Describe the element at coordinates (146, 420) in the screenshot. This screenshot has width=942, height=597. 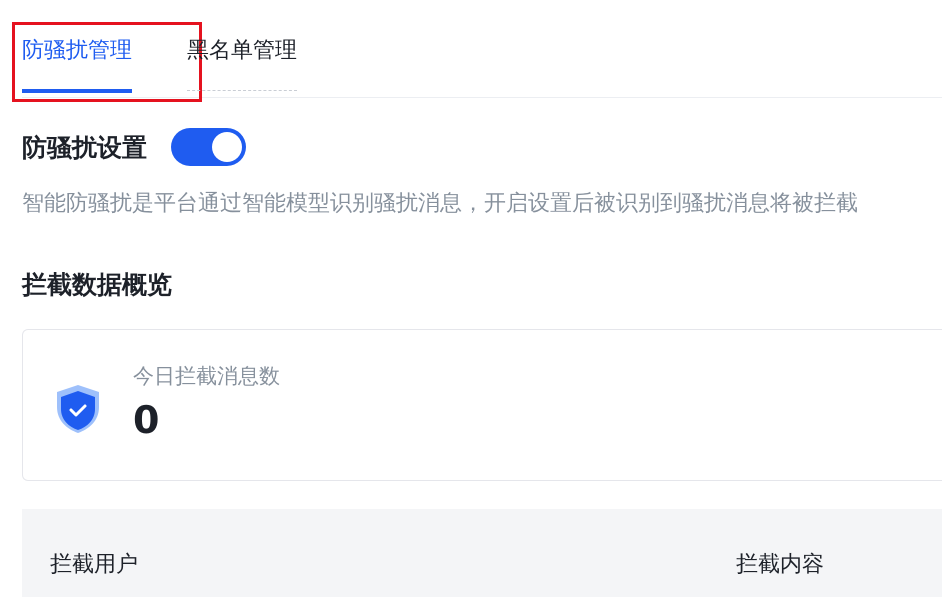
I see `stat-value: 0` at that location.